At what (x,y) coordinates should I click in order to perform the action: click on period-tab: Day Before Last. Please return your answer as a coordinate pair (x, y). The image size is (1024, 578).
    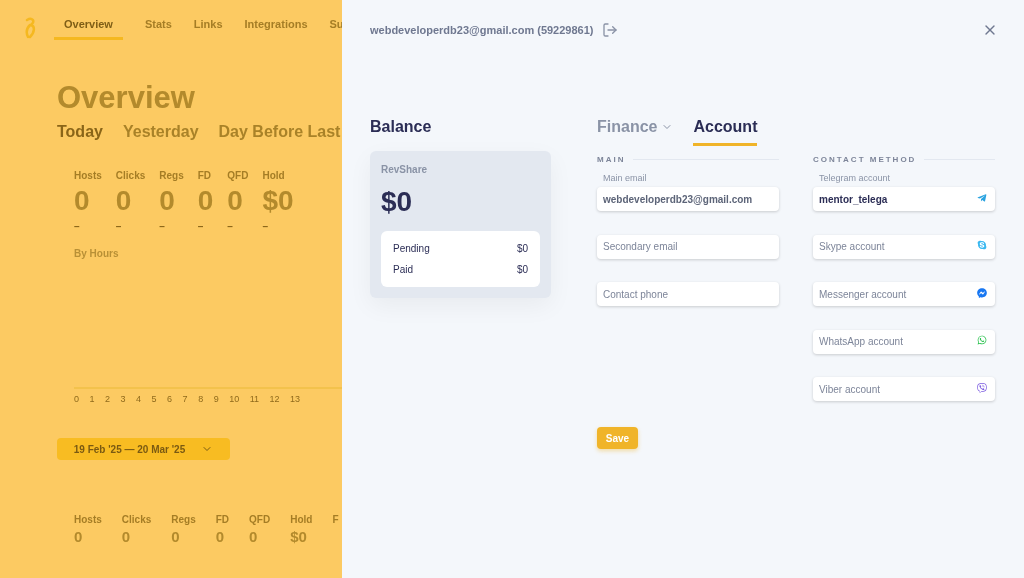
    Looking at the image, I should click on (279, 131).